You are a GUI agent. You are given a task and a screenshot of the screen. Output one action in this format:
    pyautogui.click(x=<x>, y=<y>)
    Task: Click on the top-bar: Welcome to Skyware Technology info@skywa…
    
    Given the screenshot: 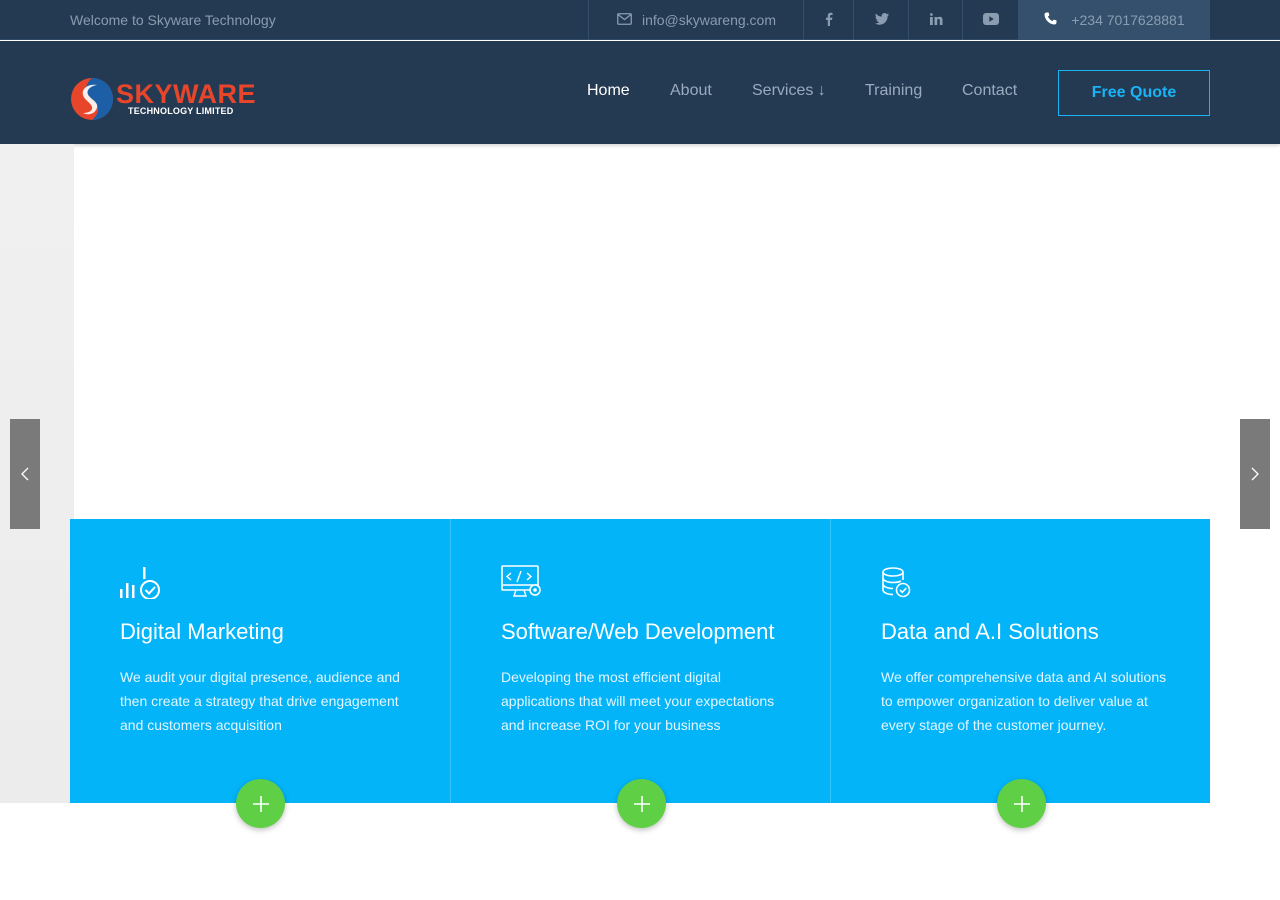 What is the action you would take?
    pyautogui.click(x=640, y=20)
    